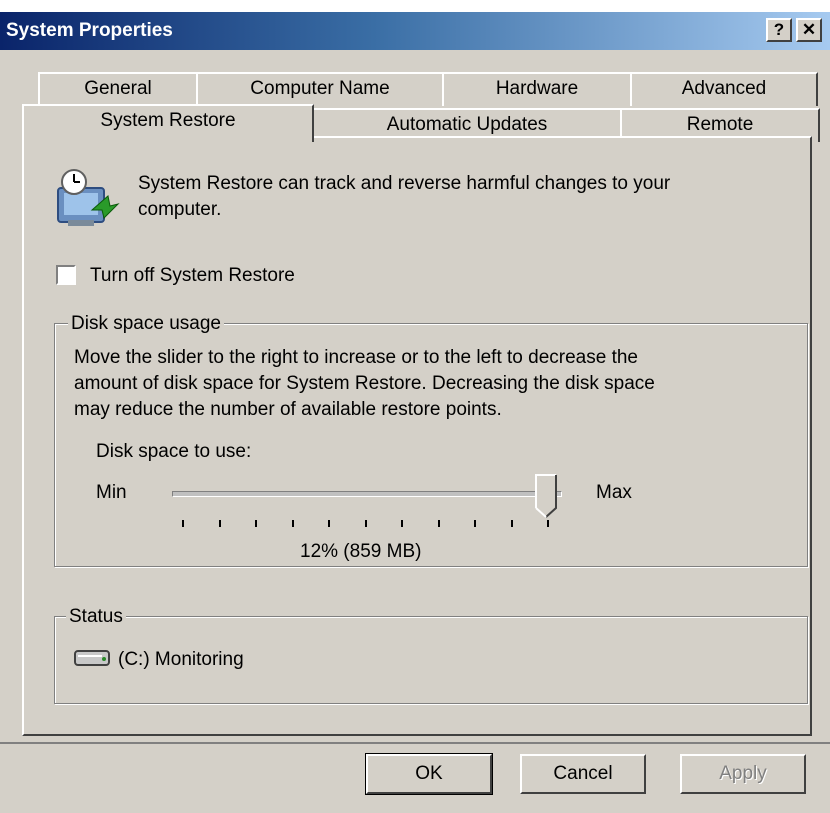  I want to click on cancel-button: Cancel, so click(583, 774).